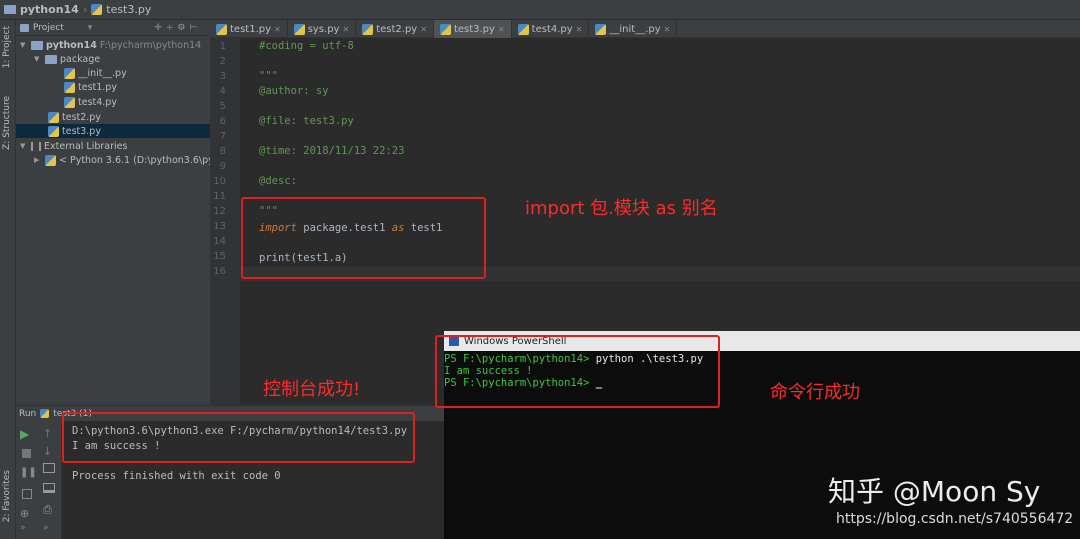 The image size is (1080, 539). Describe the element at coordinates (219, 256) in the screenshot. I see `line-number: 15` at that location.